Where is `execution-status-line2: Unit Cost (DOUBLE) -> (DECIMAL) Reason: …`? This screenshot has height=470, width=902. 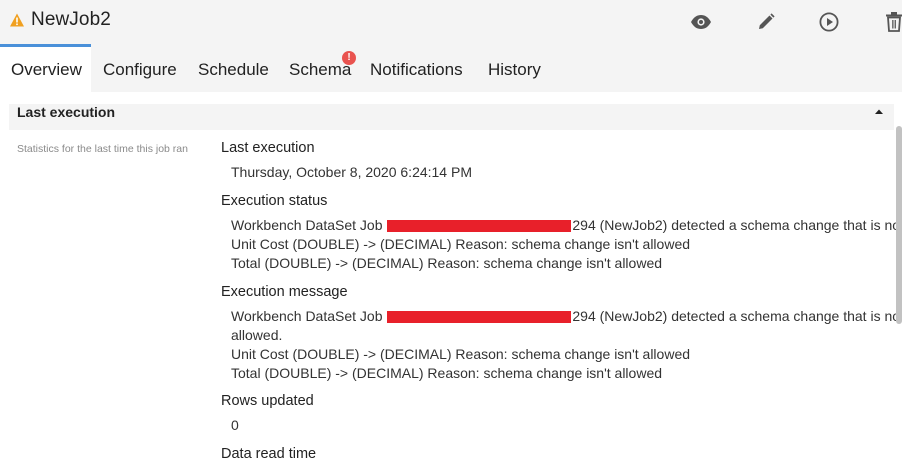
execution-status-line2: Unit Cost (DOUBLE) -> (DECIMAL) Reason: … is located at coordinates (461, 244).